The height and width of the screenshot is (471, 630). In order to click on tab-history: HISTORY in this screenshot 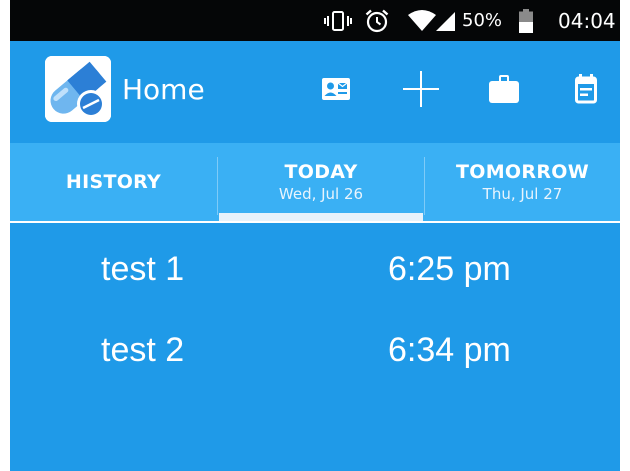, I will do `click(113, 182)`.